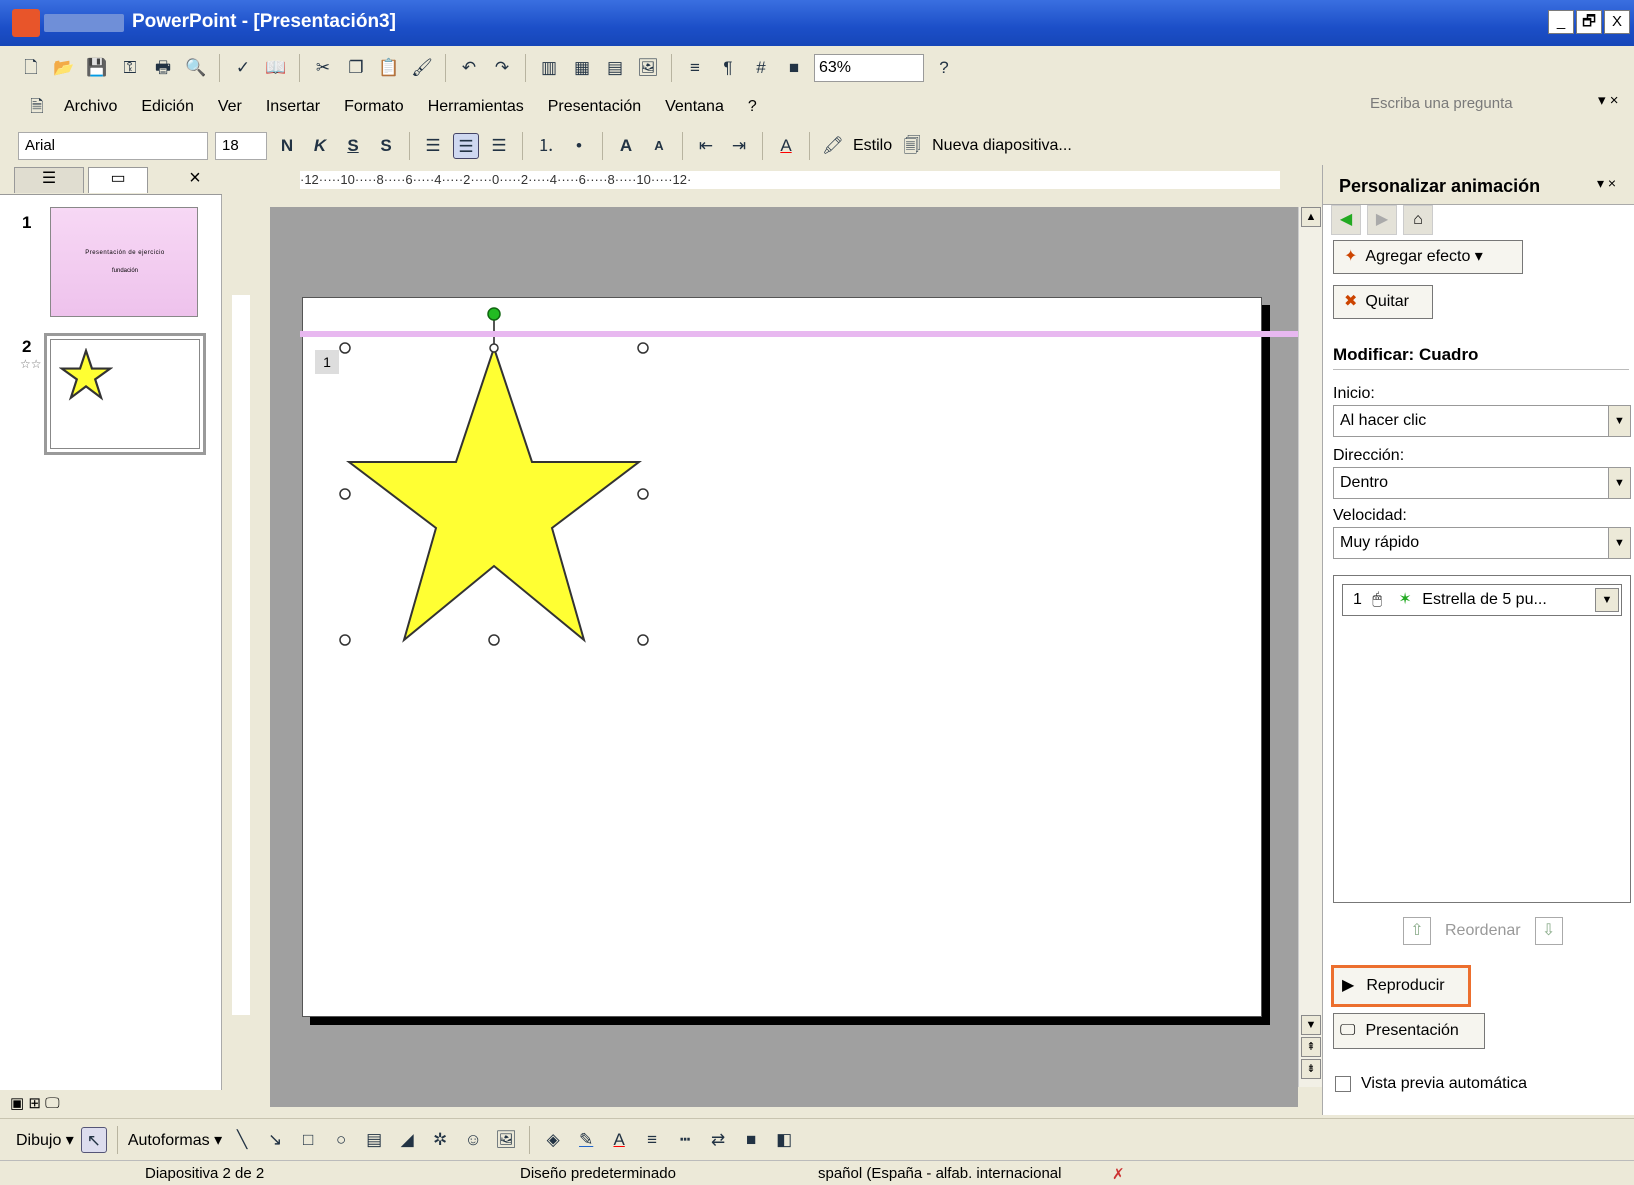  Describe the element at coordinates (473, 1140) in the screenshot. I see `clip-art-icon: ☺` at that location.